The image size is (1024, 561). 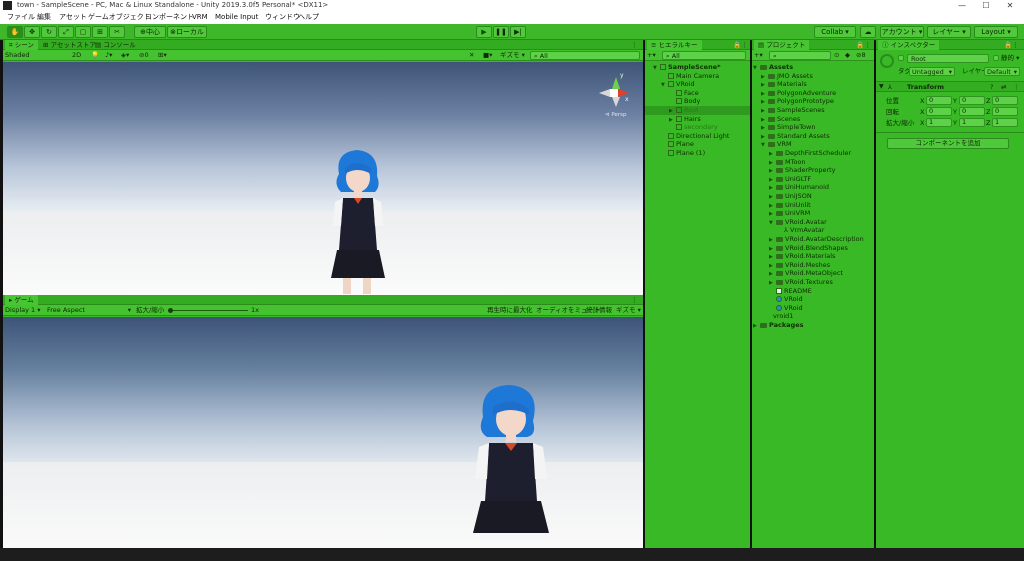 What do you see at coordinates (308, 17) in the screenshot?
I see `menu-help: ヘルプ` at bounding box center [308, 17].